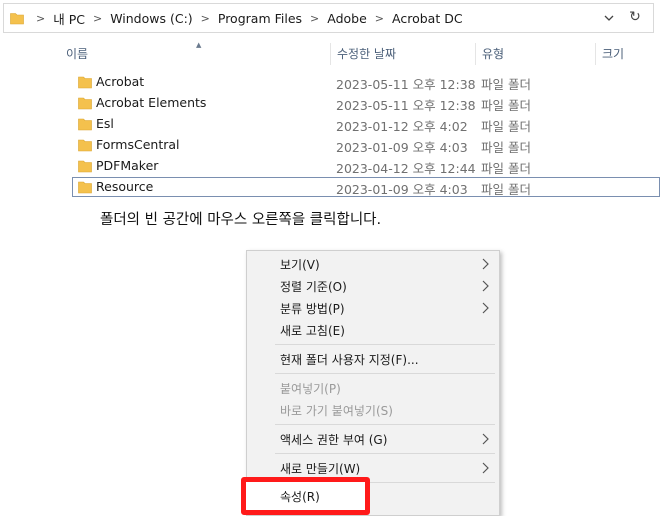  I want to click on breadcrumb-segment-program-files: Program Files, so click(260, 18).